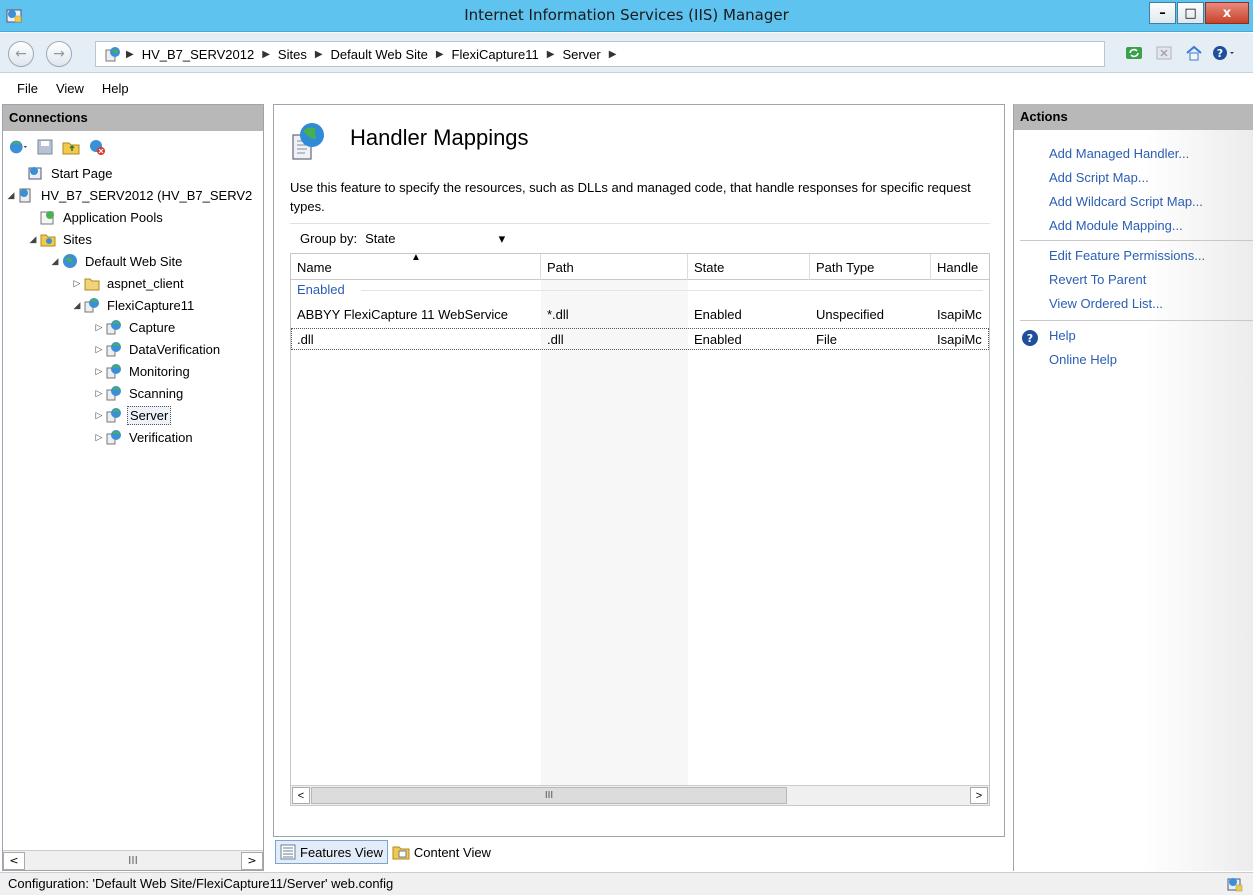 This screenshot has width=1253, height=895. Describe the element at coordinates (401, 853) in the screenshot. I see `content-view-icon` at that location.